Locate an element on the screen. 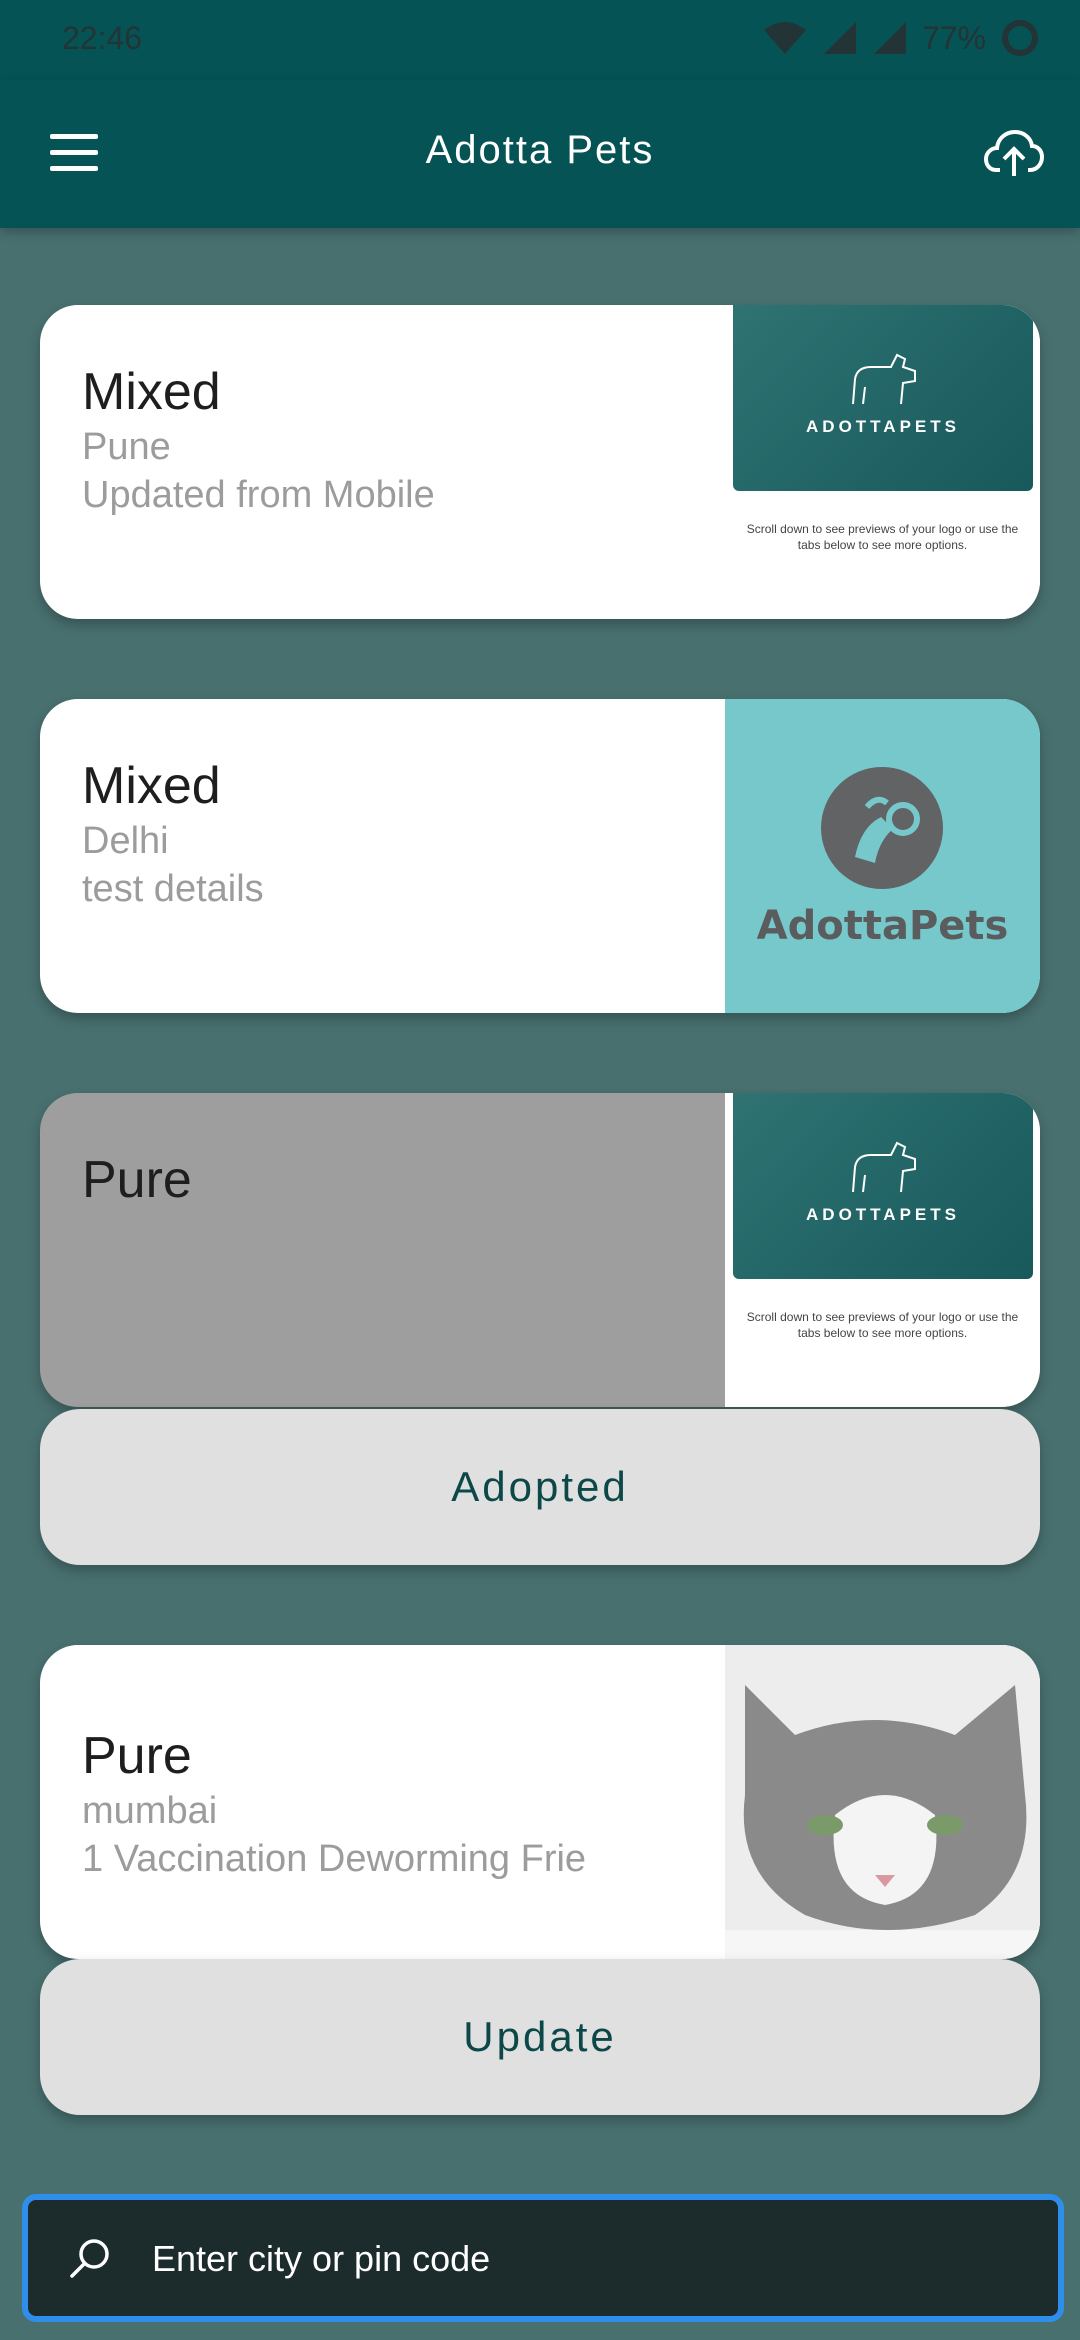 This screenshot has width=1080, height=2340. pet-info: Mixed Pune Updated from Mobile is located at coordinates (258, 440).